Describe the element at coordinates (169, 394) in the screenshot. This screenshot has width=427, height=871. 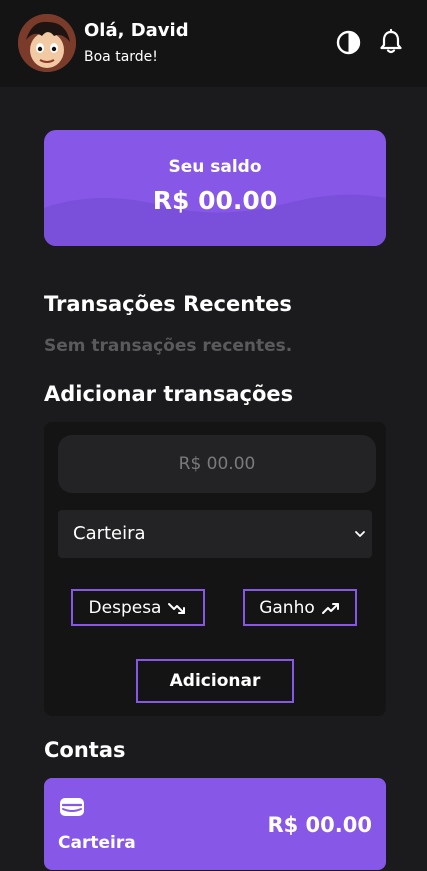
I see `add-transaction-title: Adicionar transações` at that location.